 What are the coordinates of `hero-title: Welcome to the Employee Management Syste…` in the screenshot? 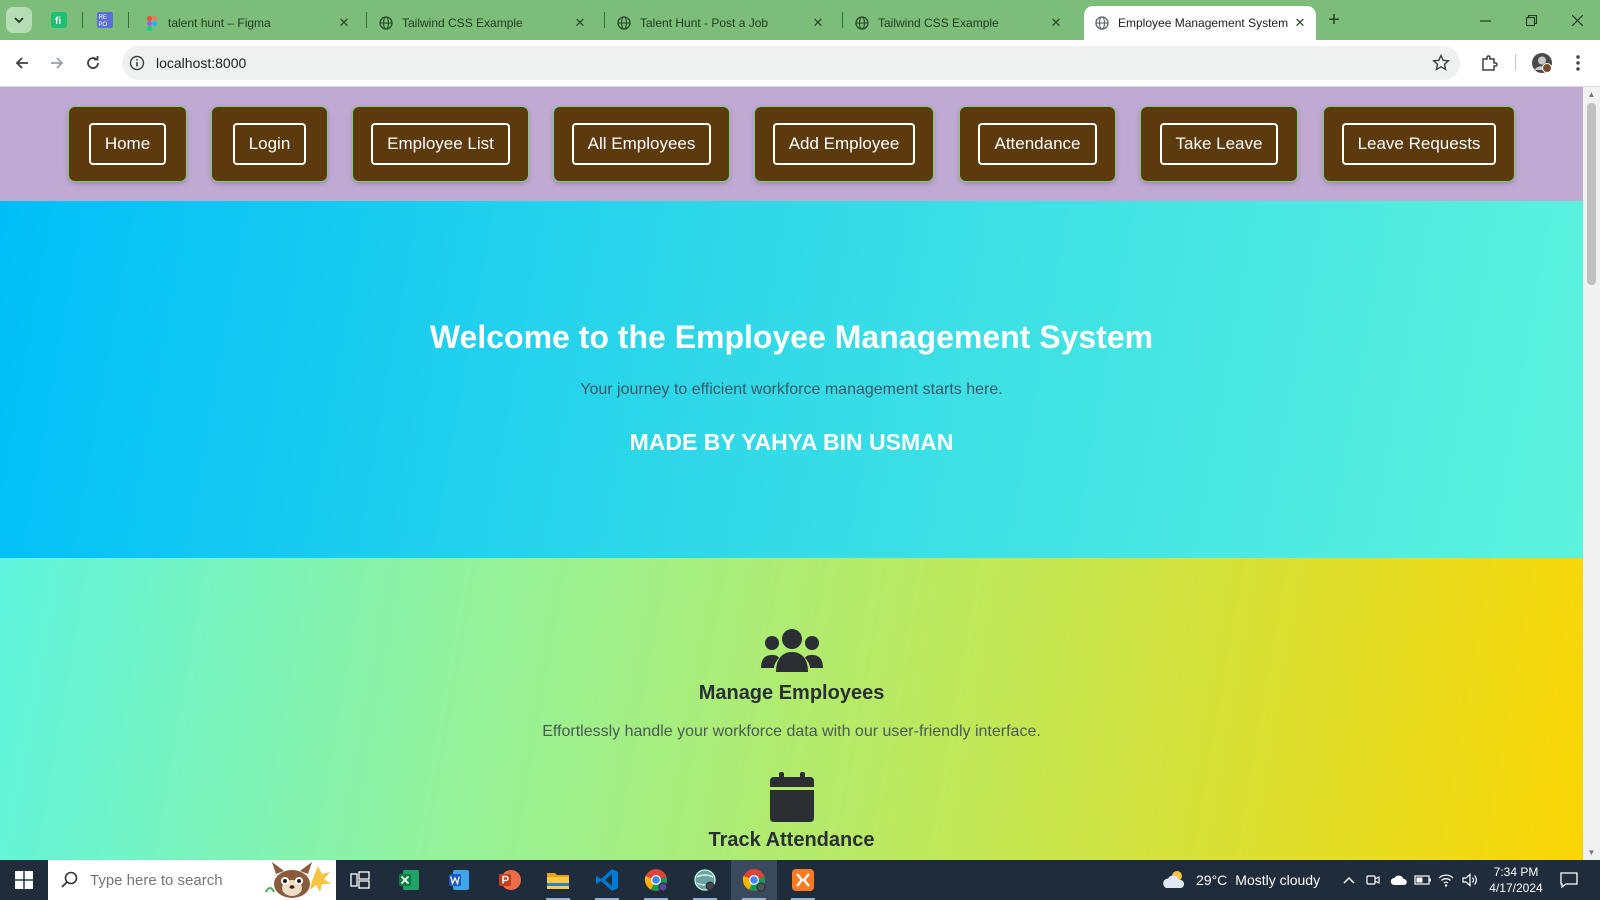 It's located at (791, 337).